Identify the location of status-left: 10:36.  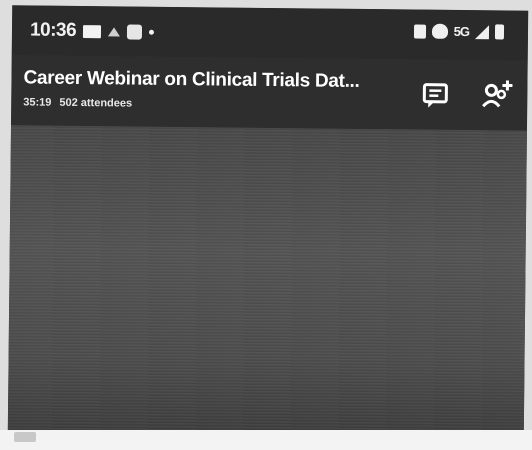
(92, 30).